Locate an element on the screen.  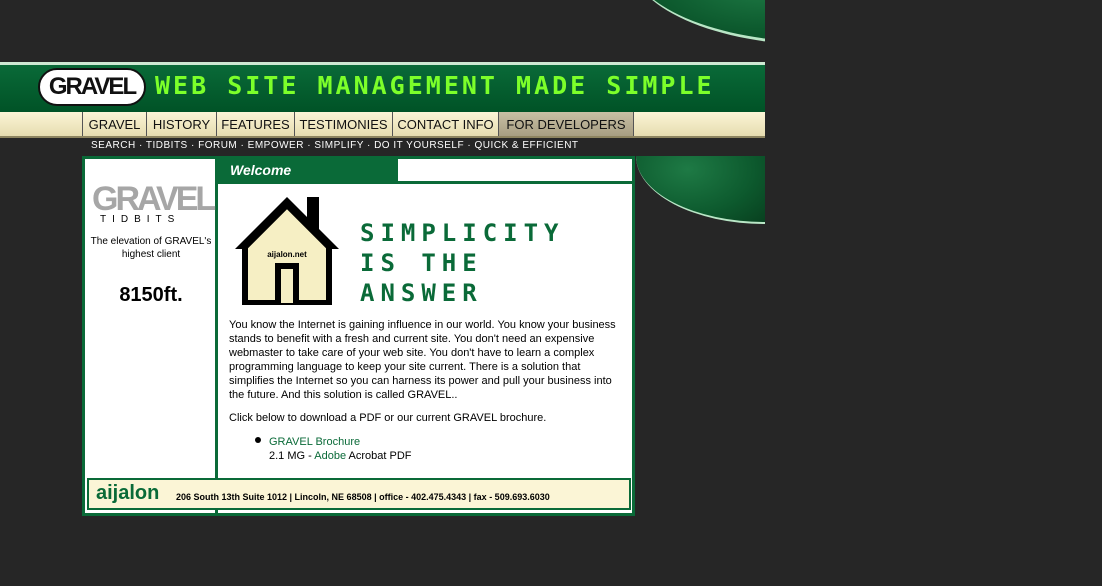
nav-for-developers: FOR DEVELOPERS is located at coordinates (566, 124).